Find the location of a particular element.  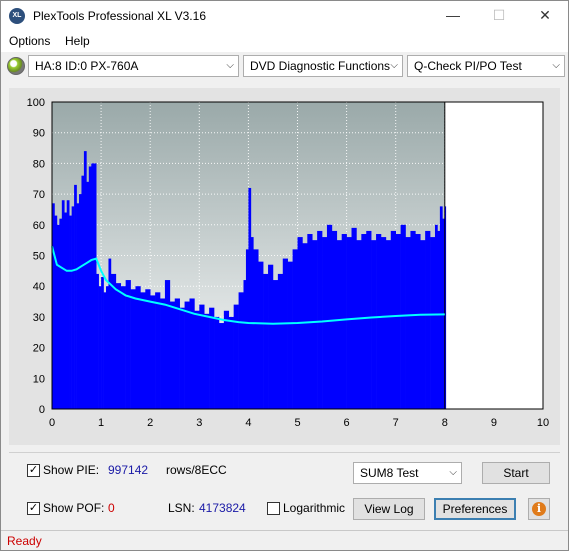

test-select: Q-Check PI/PO Test ⌵ is located at coordinates (486, 66).